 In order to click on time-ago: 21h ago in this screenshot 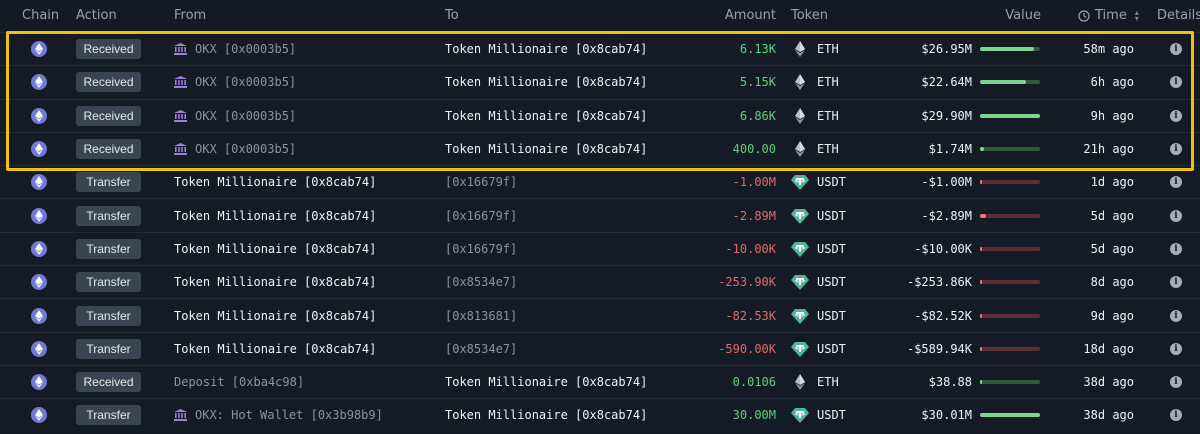, I will do `click(1108, 149)`.